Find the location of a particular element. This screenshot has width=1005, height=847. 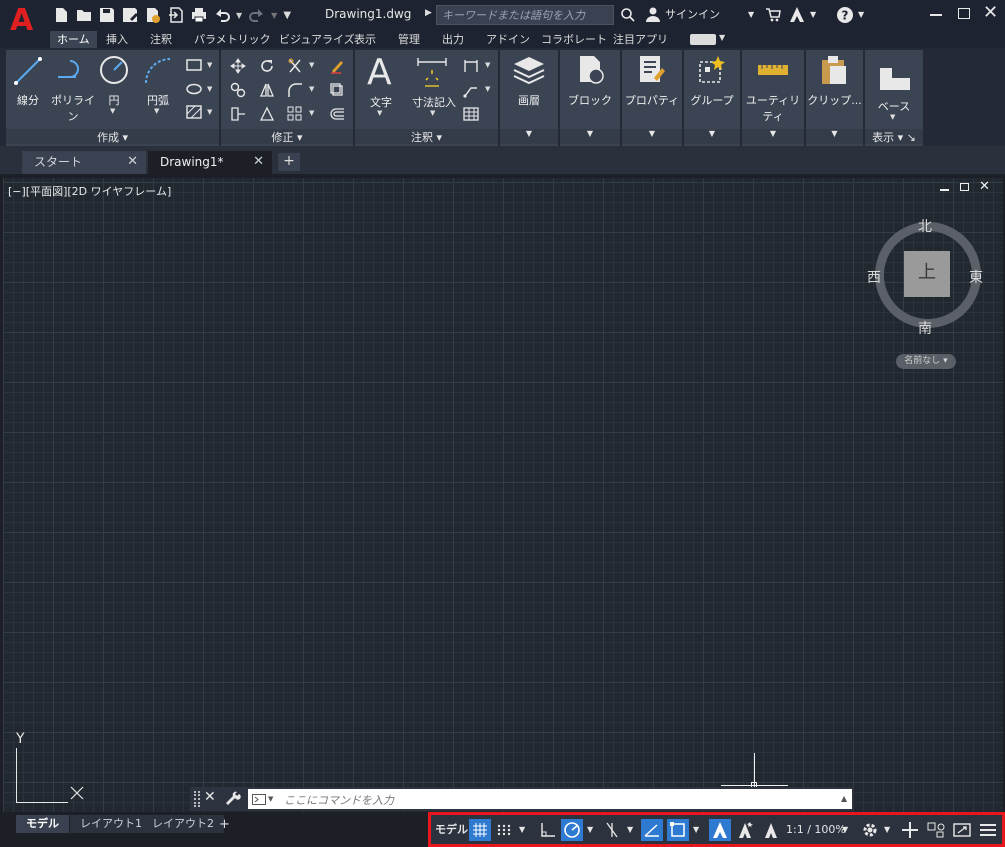

undo-icon is located at coordinates (222, 15).